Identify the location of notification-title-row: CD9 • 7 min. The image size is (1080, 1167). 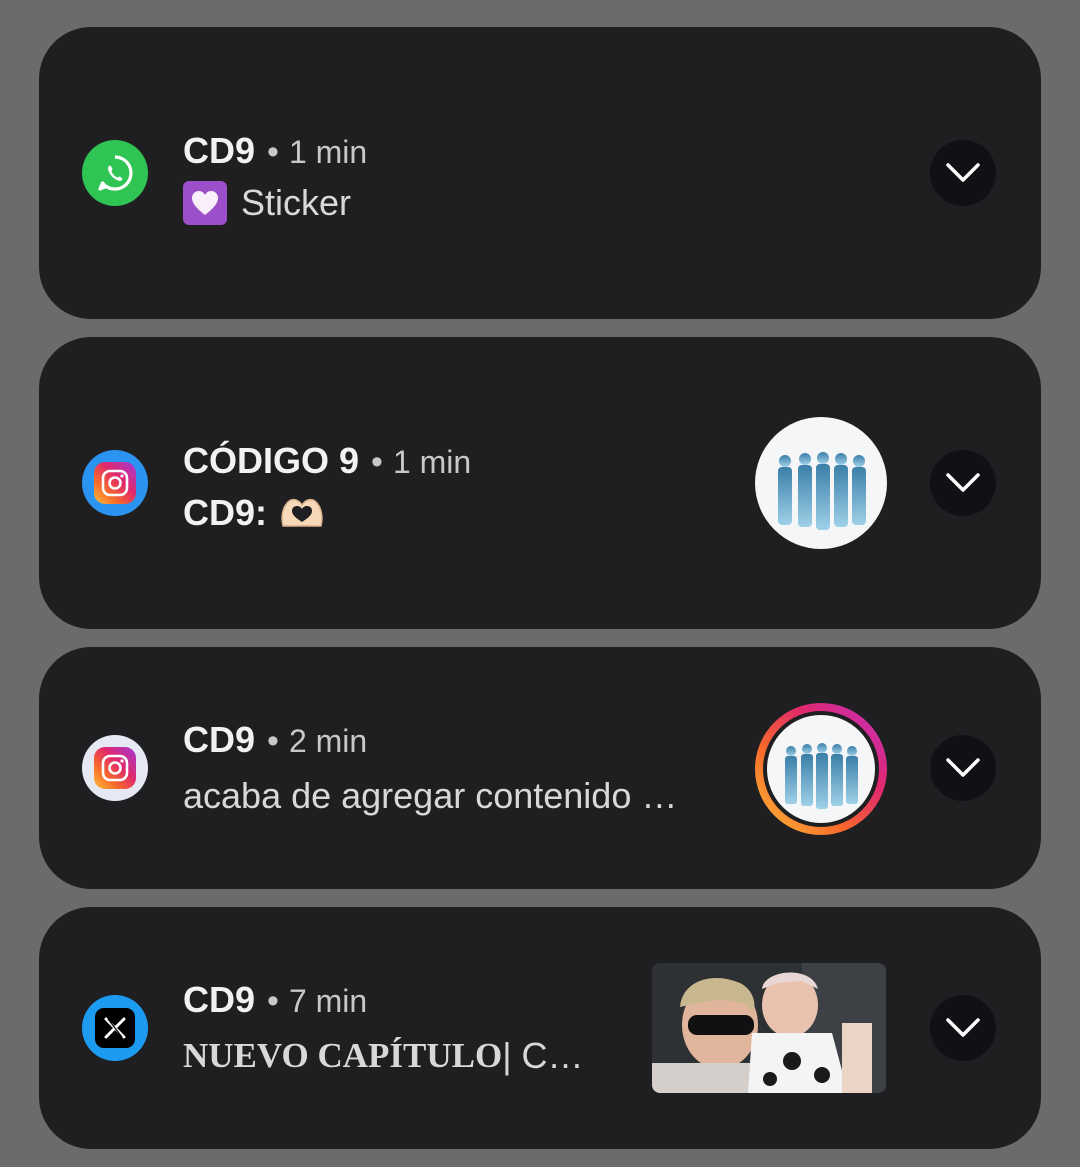
(275, 1000).